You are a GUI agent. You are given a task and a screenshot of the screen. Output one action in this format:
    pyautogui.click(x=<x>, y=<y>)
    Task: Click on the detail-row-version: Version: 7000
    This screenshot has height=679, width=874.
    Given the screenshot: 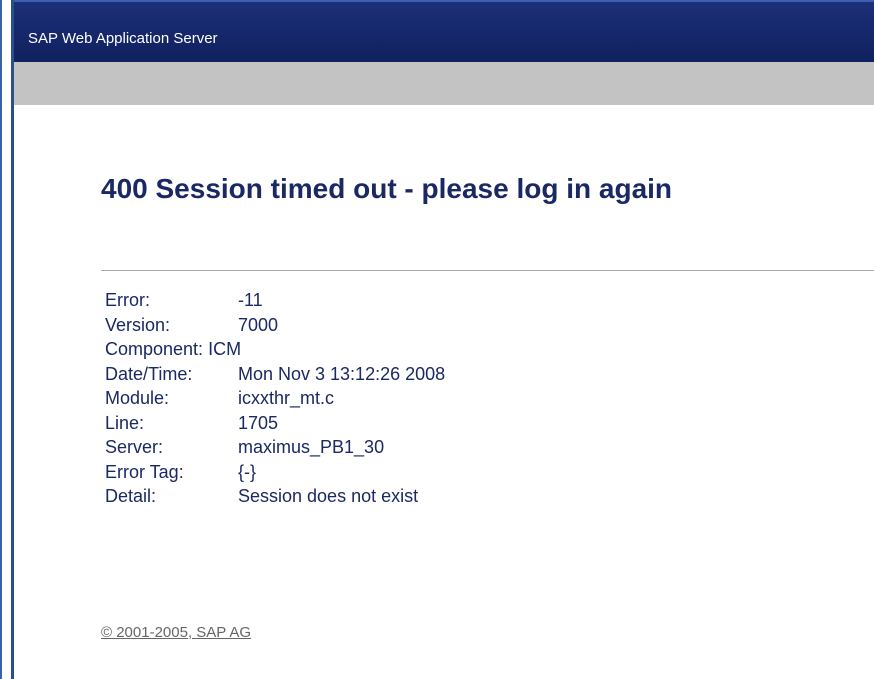 What is the action you would take?
    pyautogui.click(x=275, y=325)
    